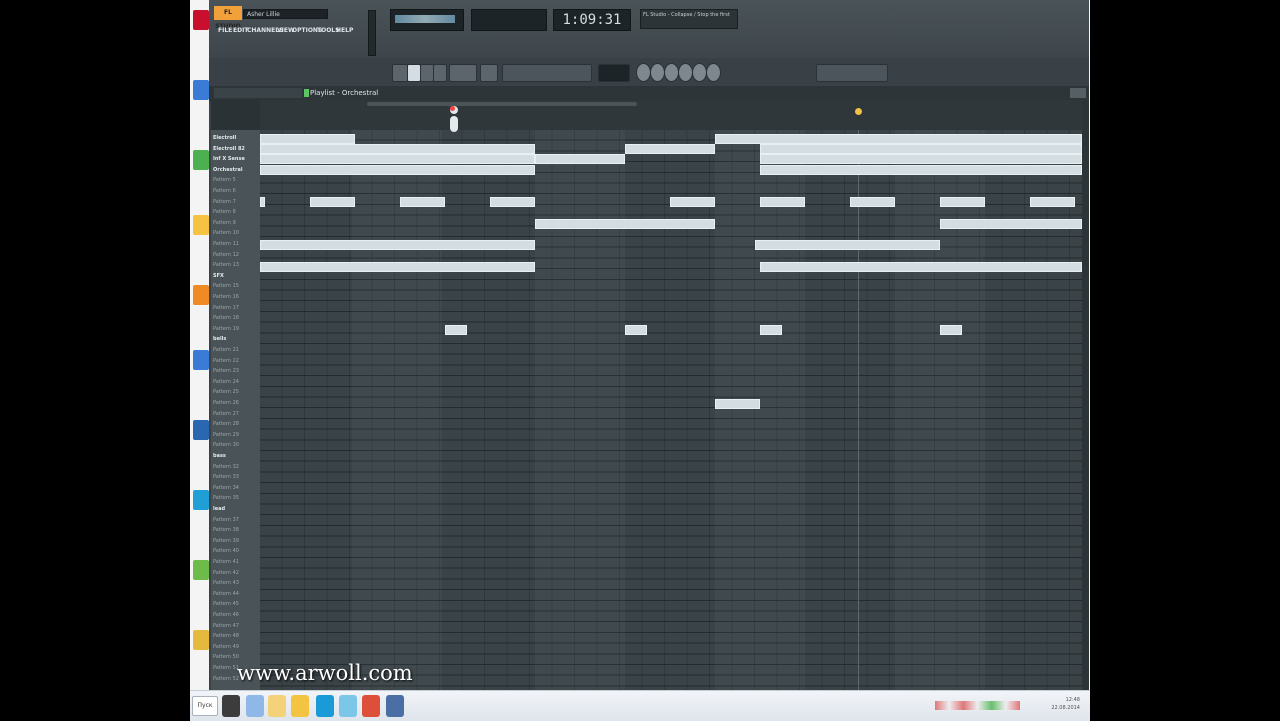  What do you see at coordinates (344, 30) in the screenshot?
I see `menu-help: HELP` at bounding box center [344, 30].